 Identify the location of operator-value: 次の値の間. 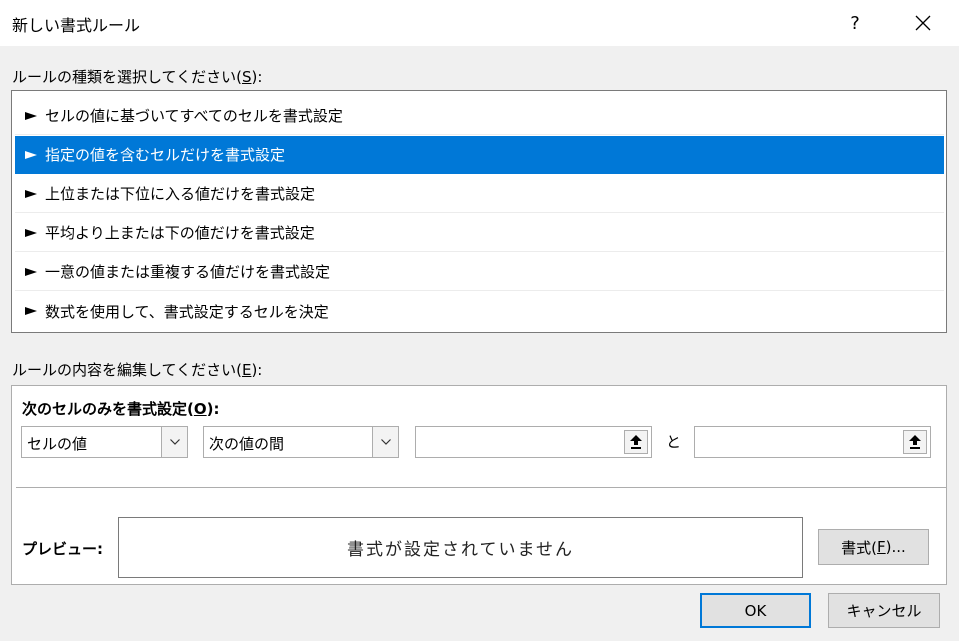
(247, 444).